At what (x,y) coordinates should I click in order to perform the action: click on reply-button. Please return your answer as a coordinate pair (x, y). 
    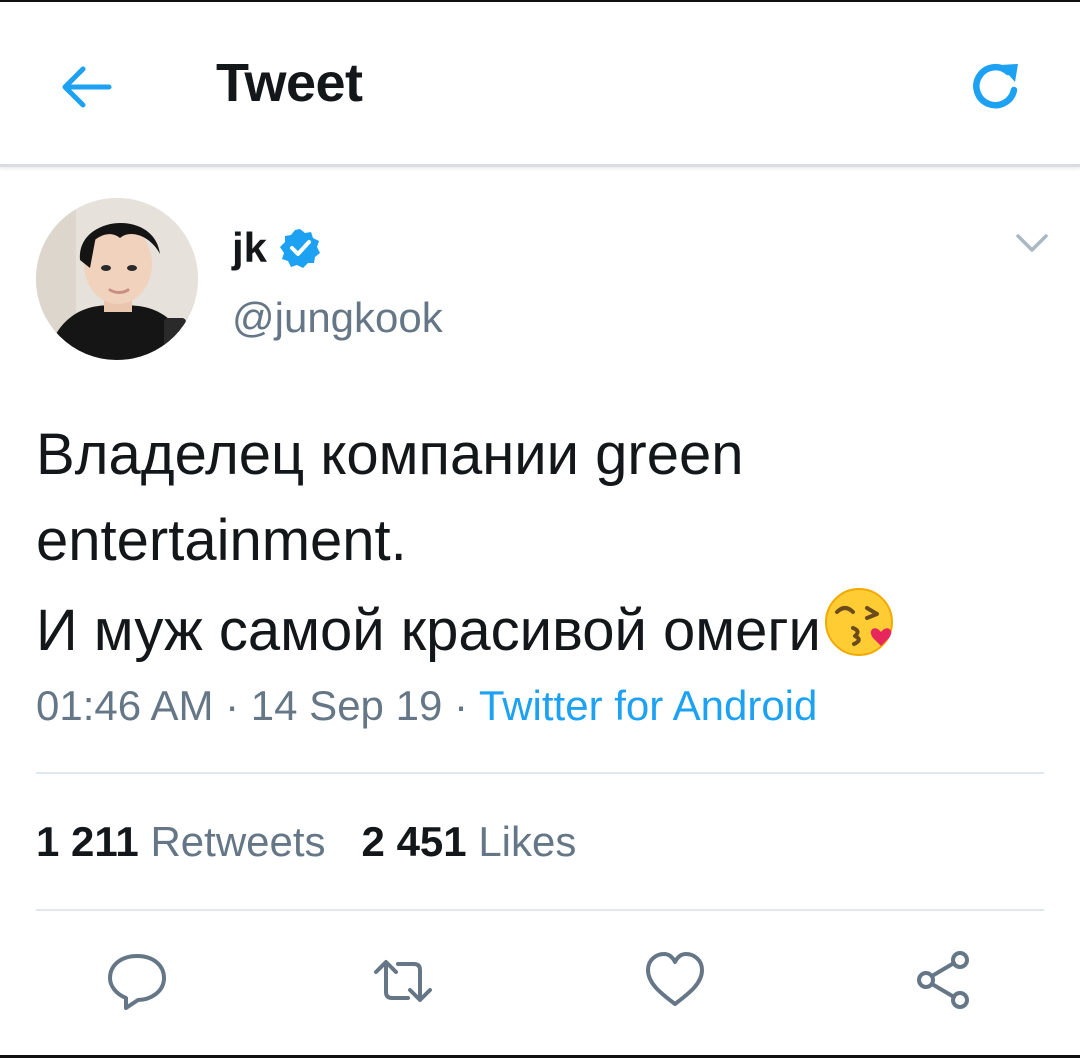
    Looking at the image, I should click on (137, 981).